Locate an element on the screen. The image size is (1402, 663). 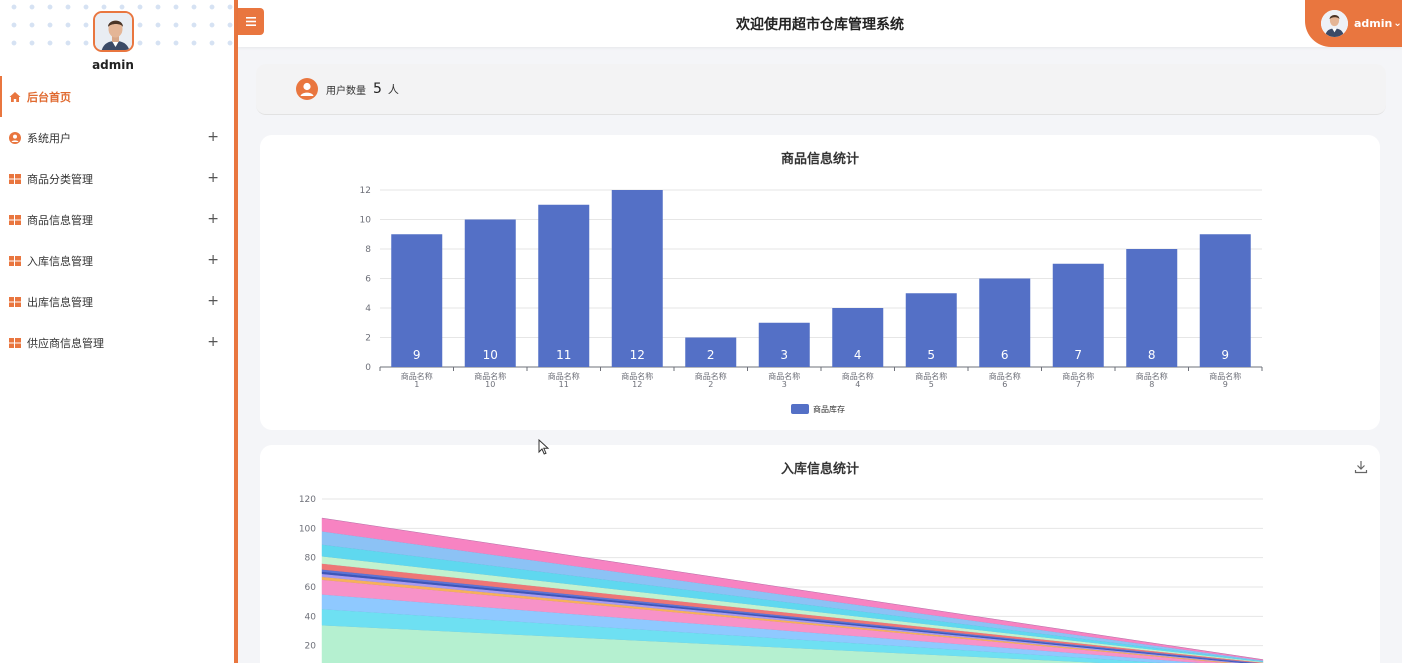
sidebar-item-supplier: 供应商信息管理 + is located at coordinates (117, 342).